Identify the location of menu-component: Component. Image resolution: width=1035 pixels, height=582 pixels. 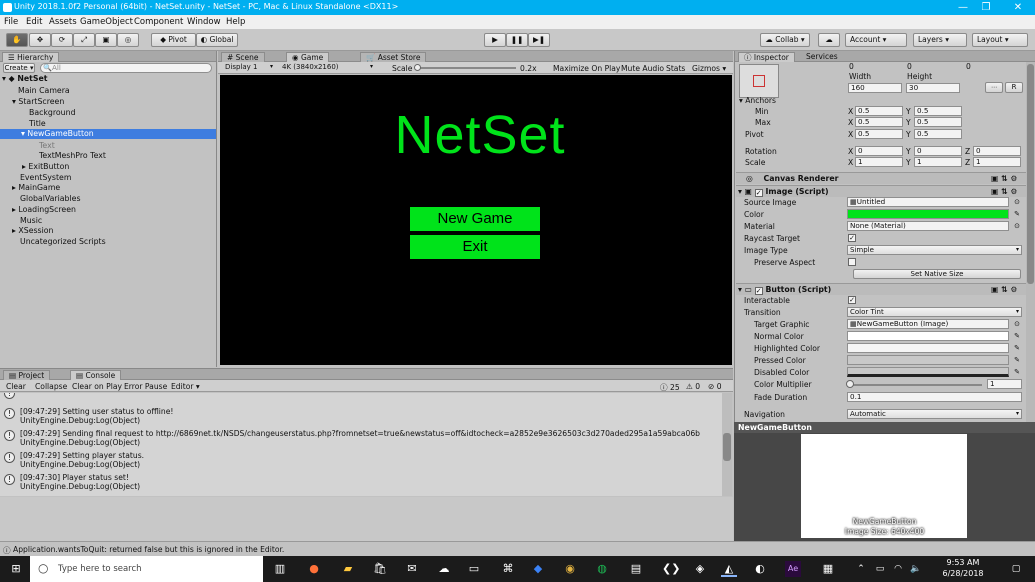
(158, 22).